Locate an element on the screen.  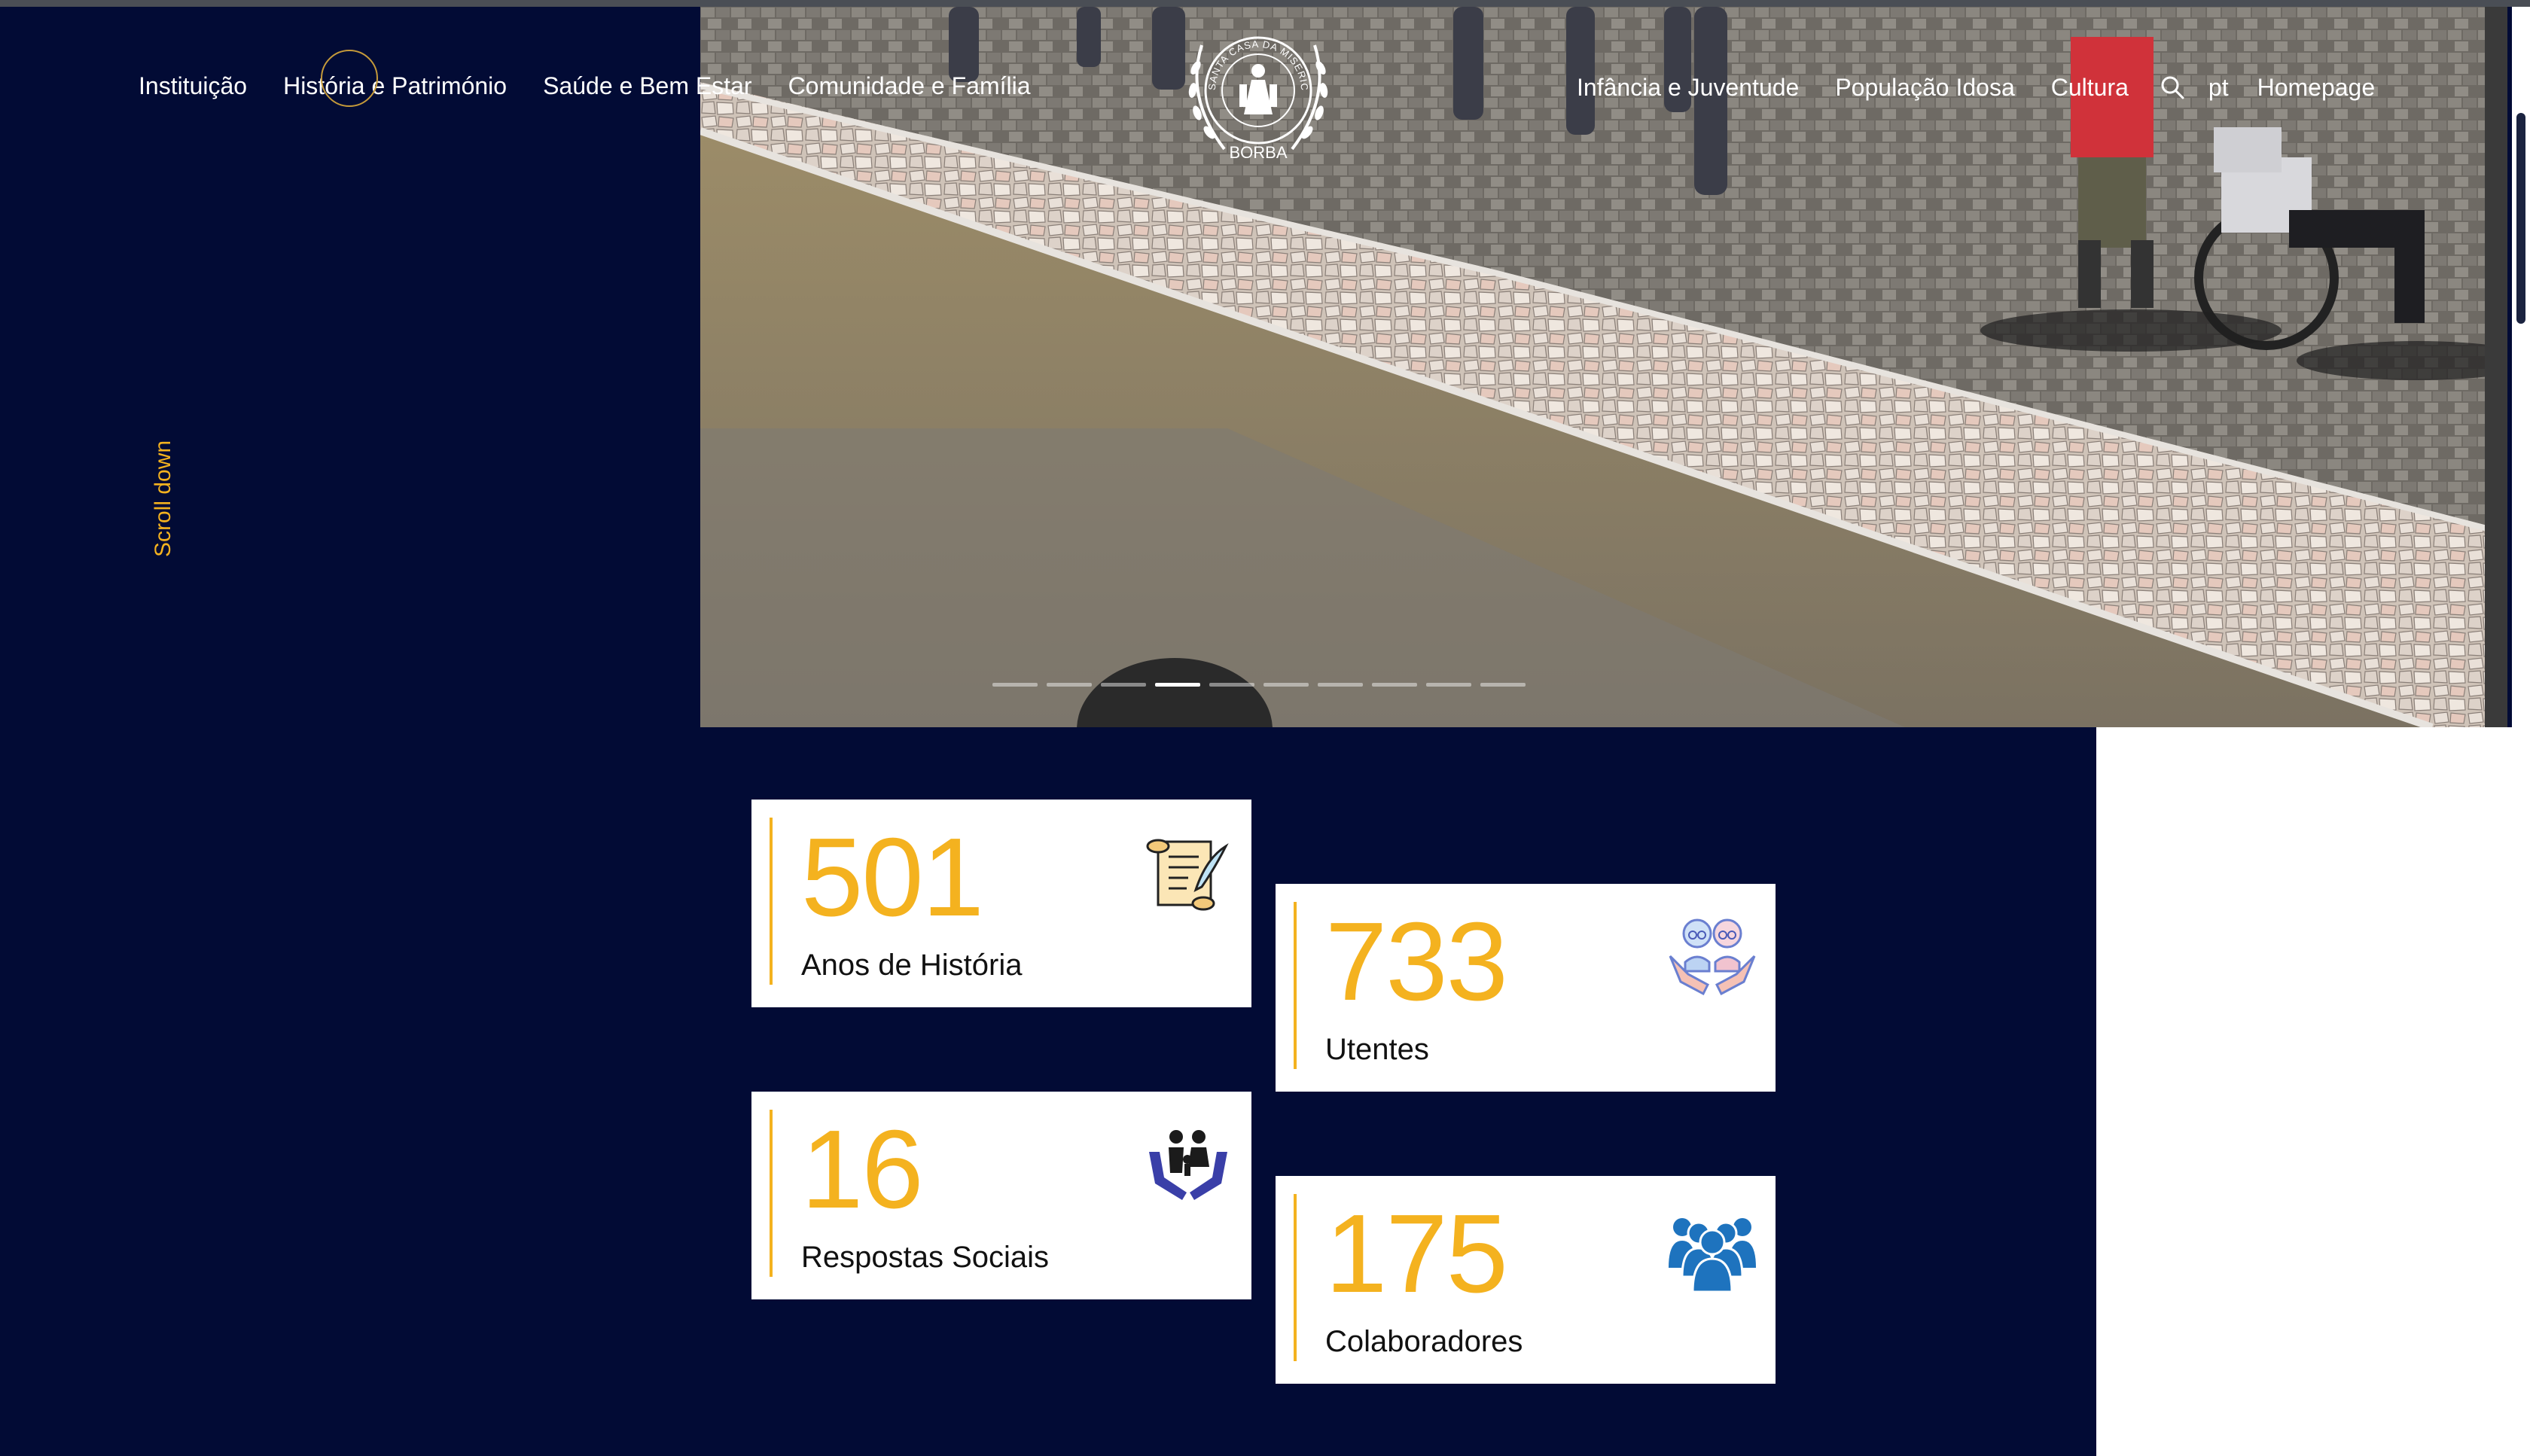
team-people-icon is located at coordinates (1712, 1255).